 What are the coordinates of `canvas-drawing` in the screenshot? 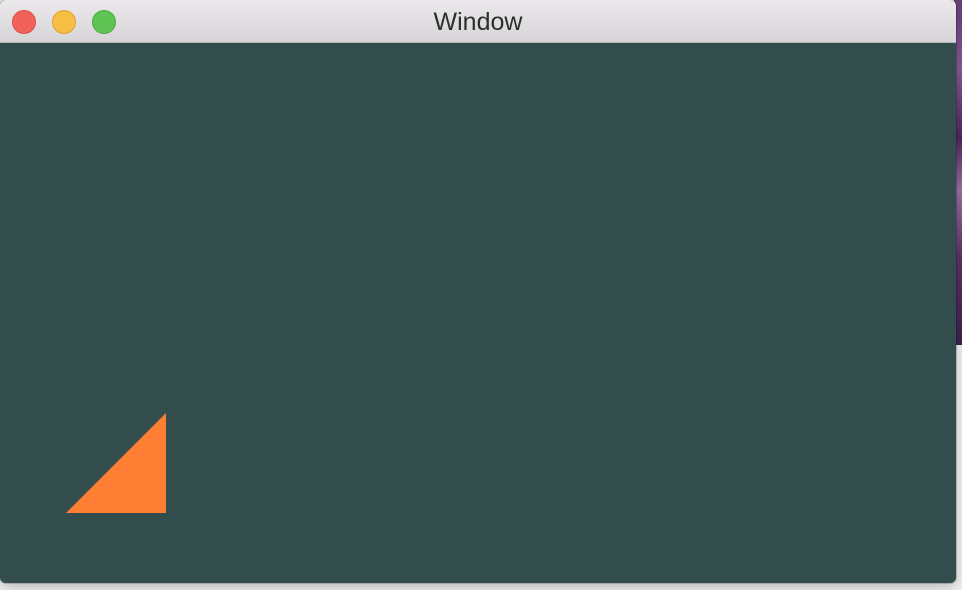 It's located at (116, 463).